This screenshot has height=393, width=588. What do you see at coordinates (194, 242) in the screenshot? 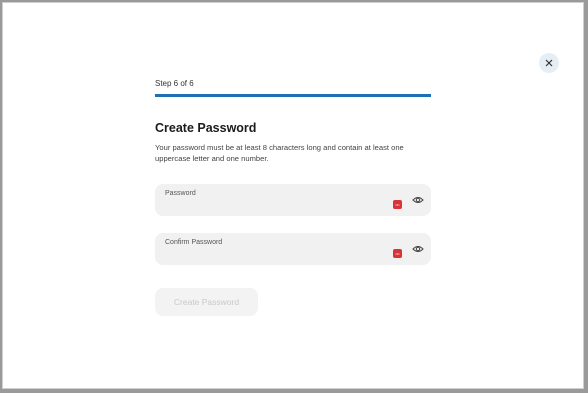
I see `confirm-password-label: Confirm Password` at bounding box center [194, 242].